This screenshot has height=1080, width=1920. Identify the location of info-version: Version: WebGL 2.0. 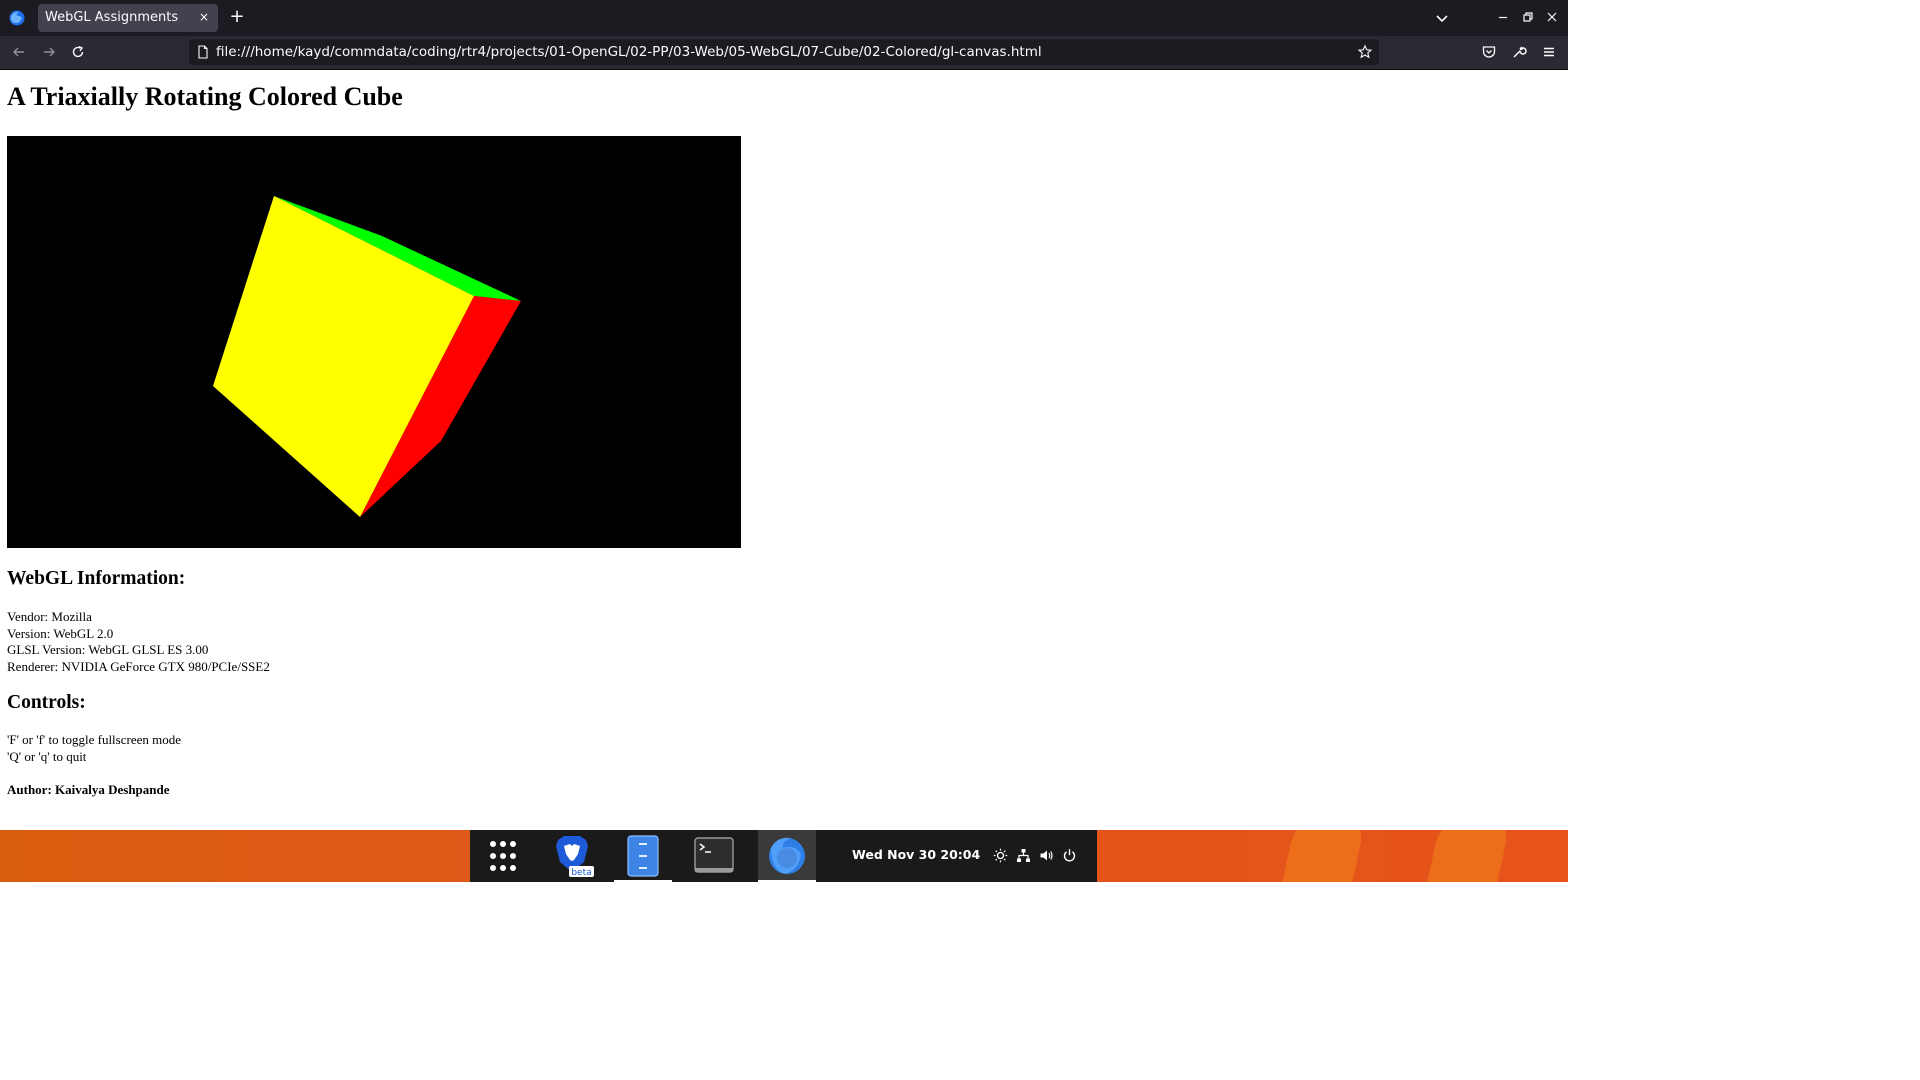
(60, 633).